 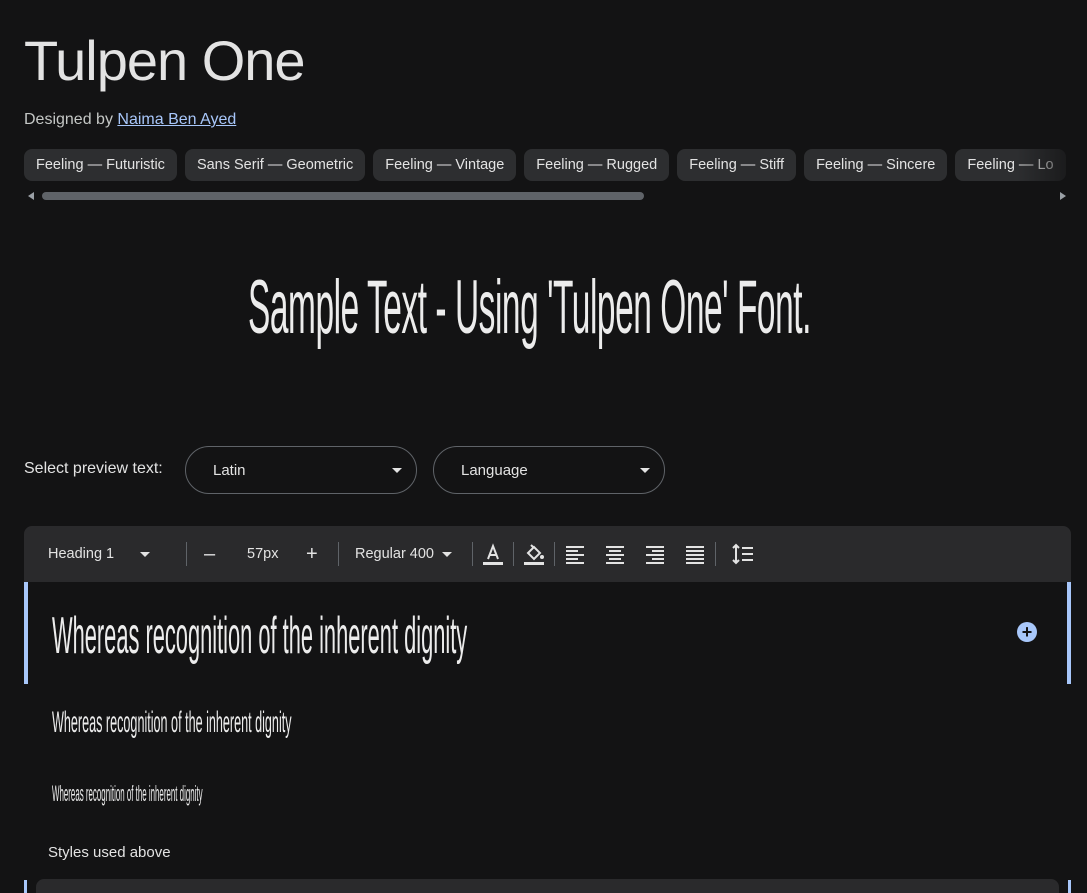 What do you see at coordinates (394, 554) in the screenshot?
I see `weight-select-value: Regular 400` at bounding box center [394, 554].